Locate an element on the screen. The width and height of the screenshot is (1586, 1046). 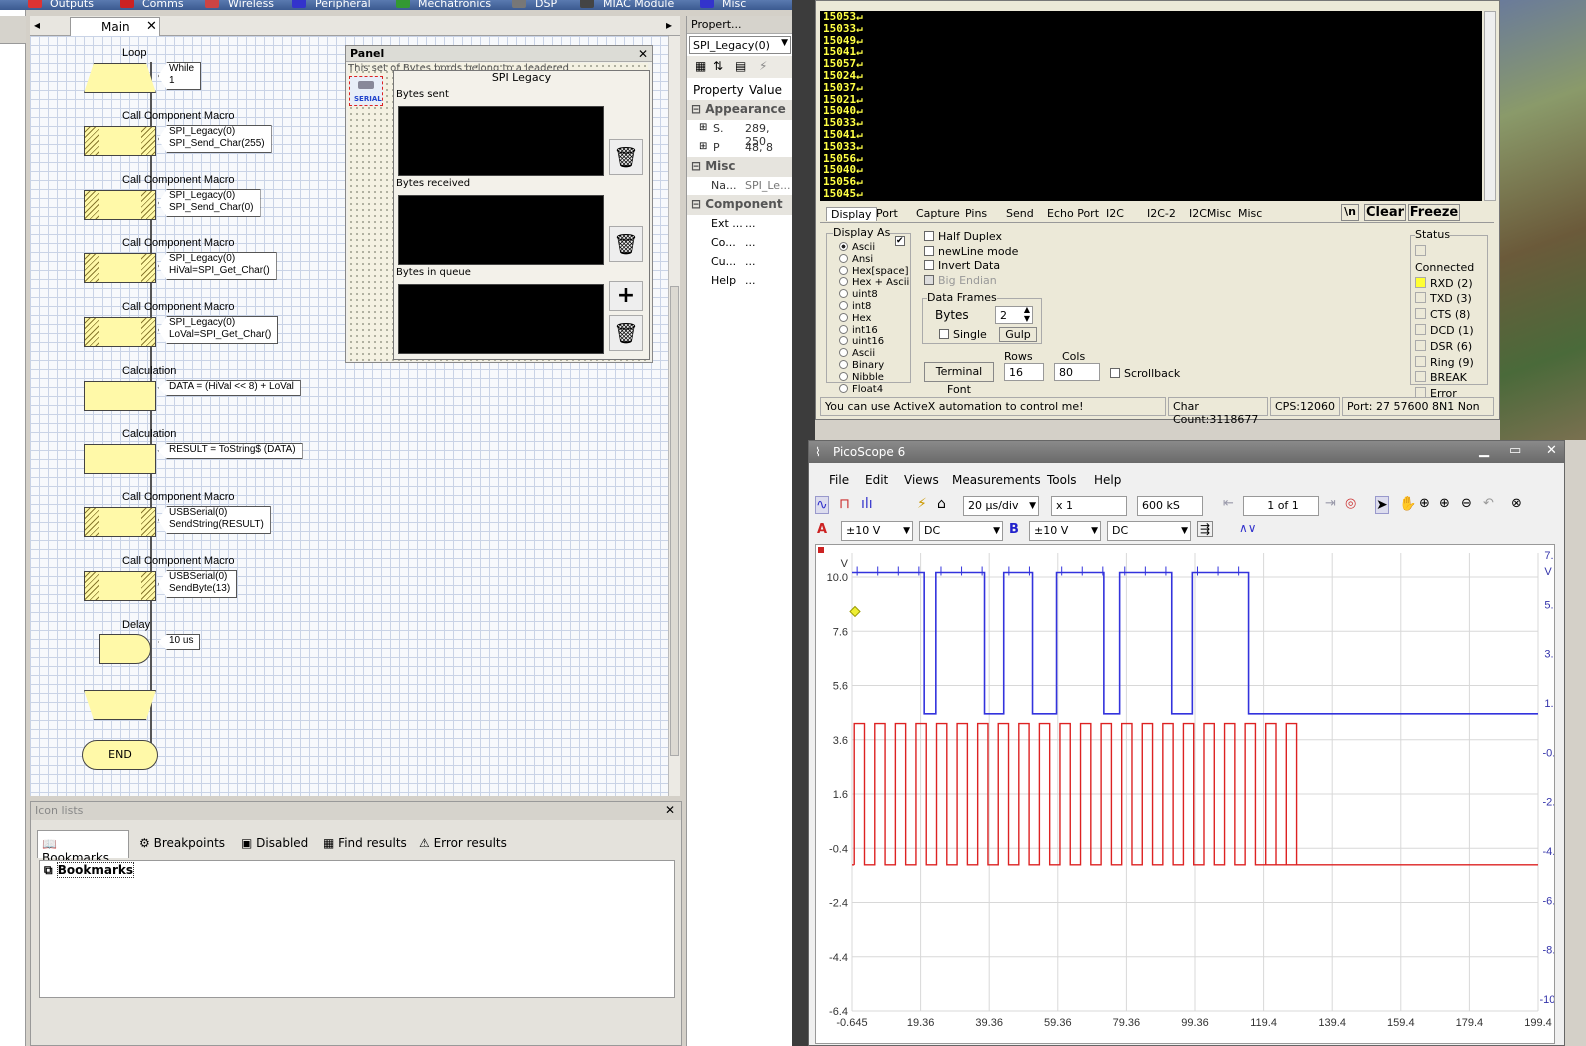
tab-main: Main ✕ is located at coordinates (115, 26).